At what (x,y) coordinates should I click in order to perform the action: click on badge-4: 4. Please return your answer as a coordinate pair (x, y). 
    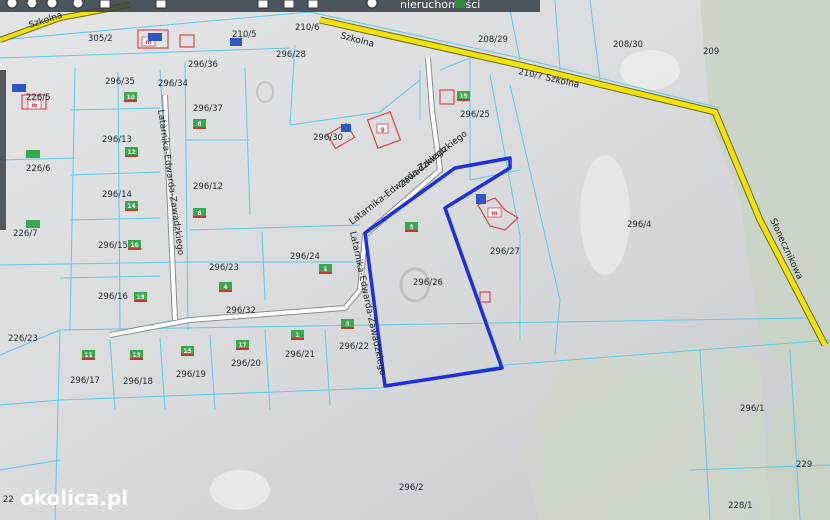
    Looking at the image, I should click on (225, 287).